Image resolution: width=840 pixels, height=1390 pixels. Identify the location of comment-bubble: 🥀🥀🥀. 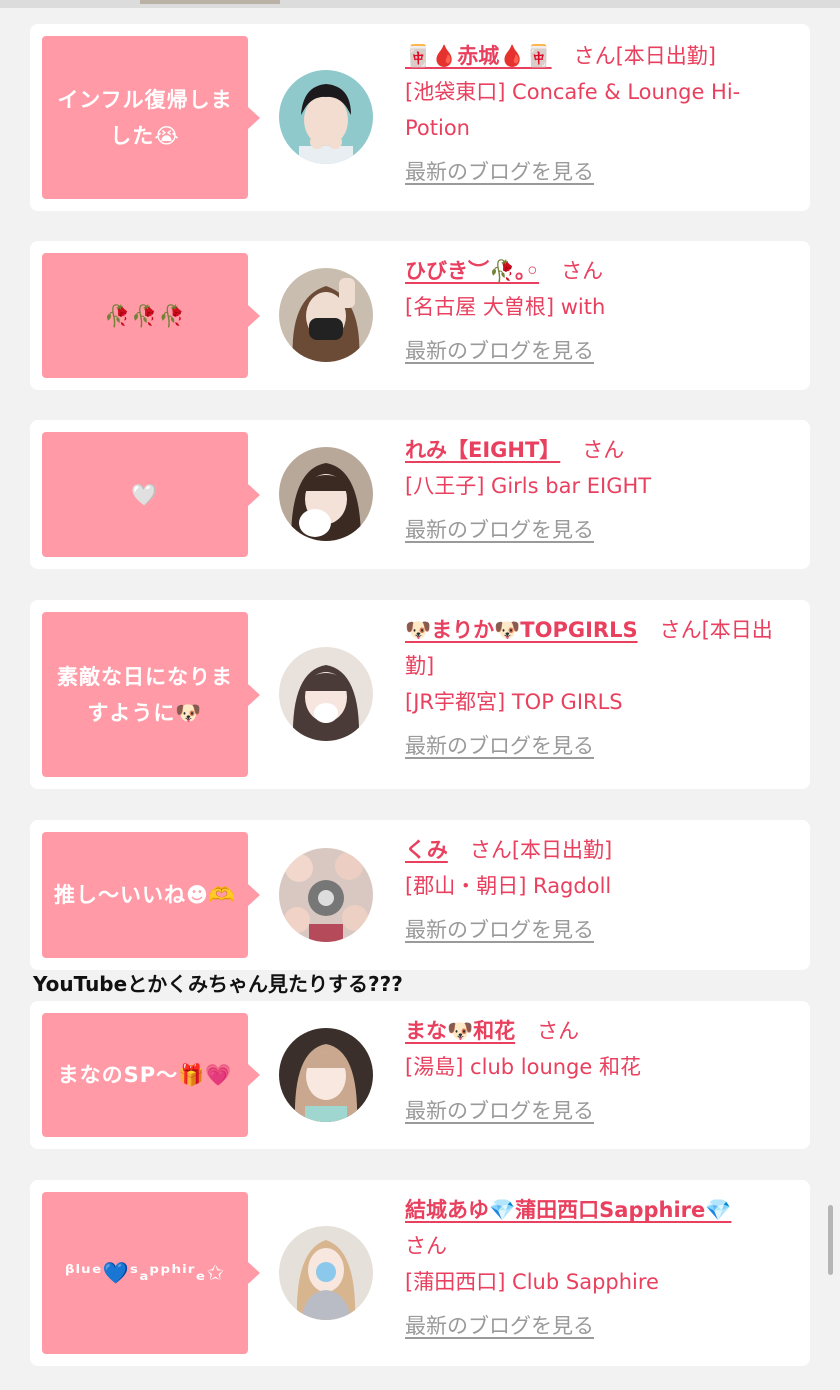
(151, 315).